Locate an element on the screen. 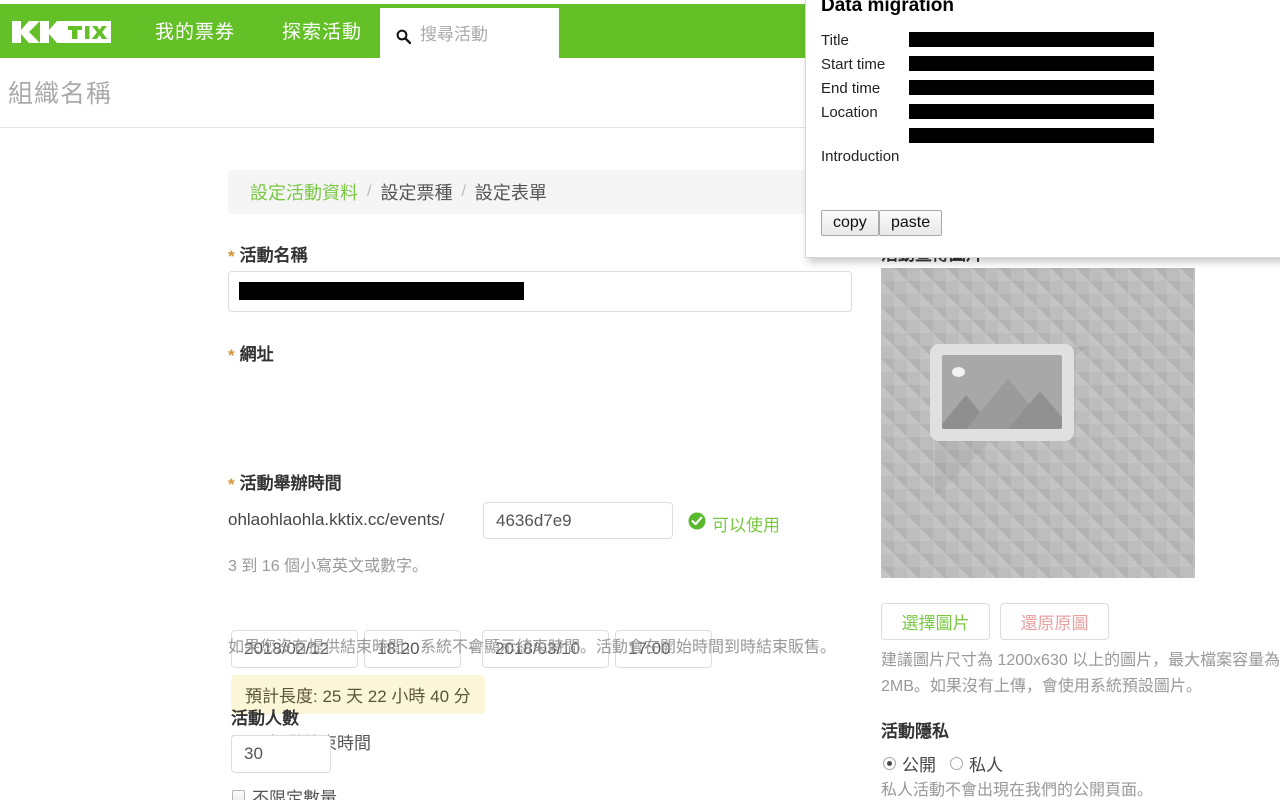 This screenshot has width=1280, height=800. unlimited-capacity-label: 不限定數量 is located at coordinates (294, 792).